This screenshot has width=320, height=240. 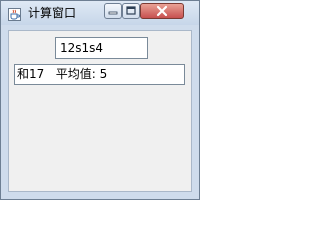 I want to click on window-title: 计算窗口, so click(x=52, y=13).